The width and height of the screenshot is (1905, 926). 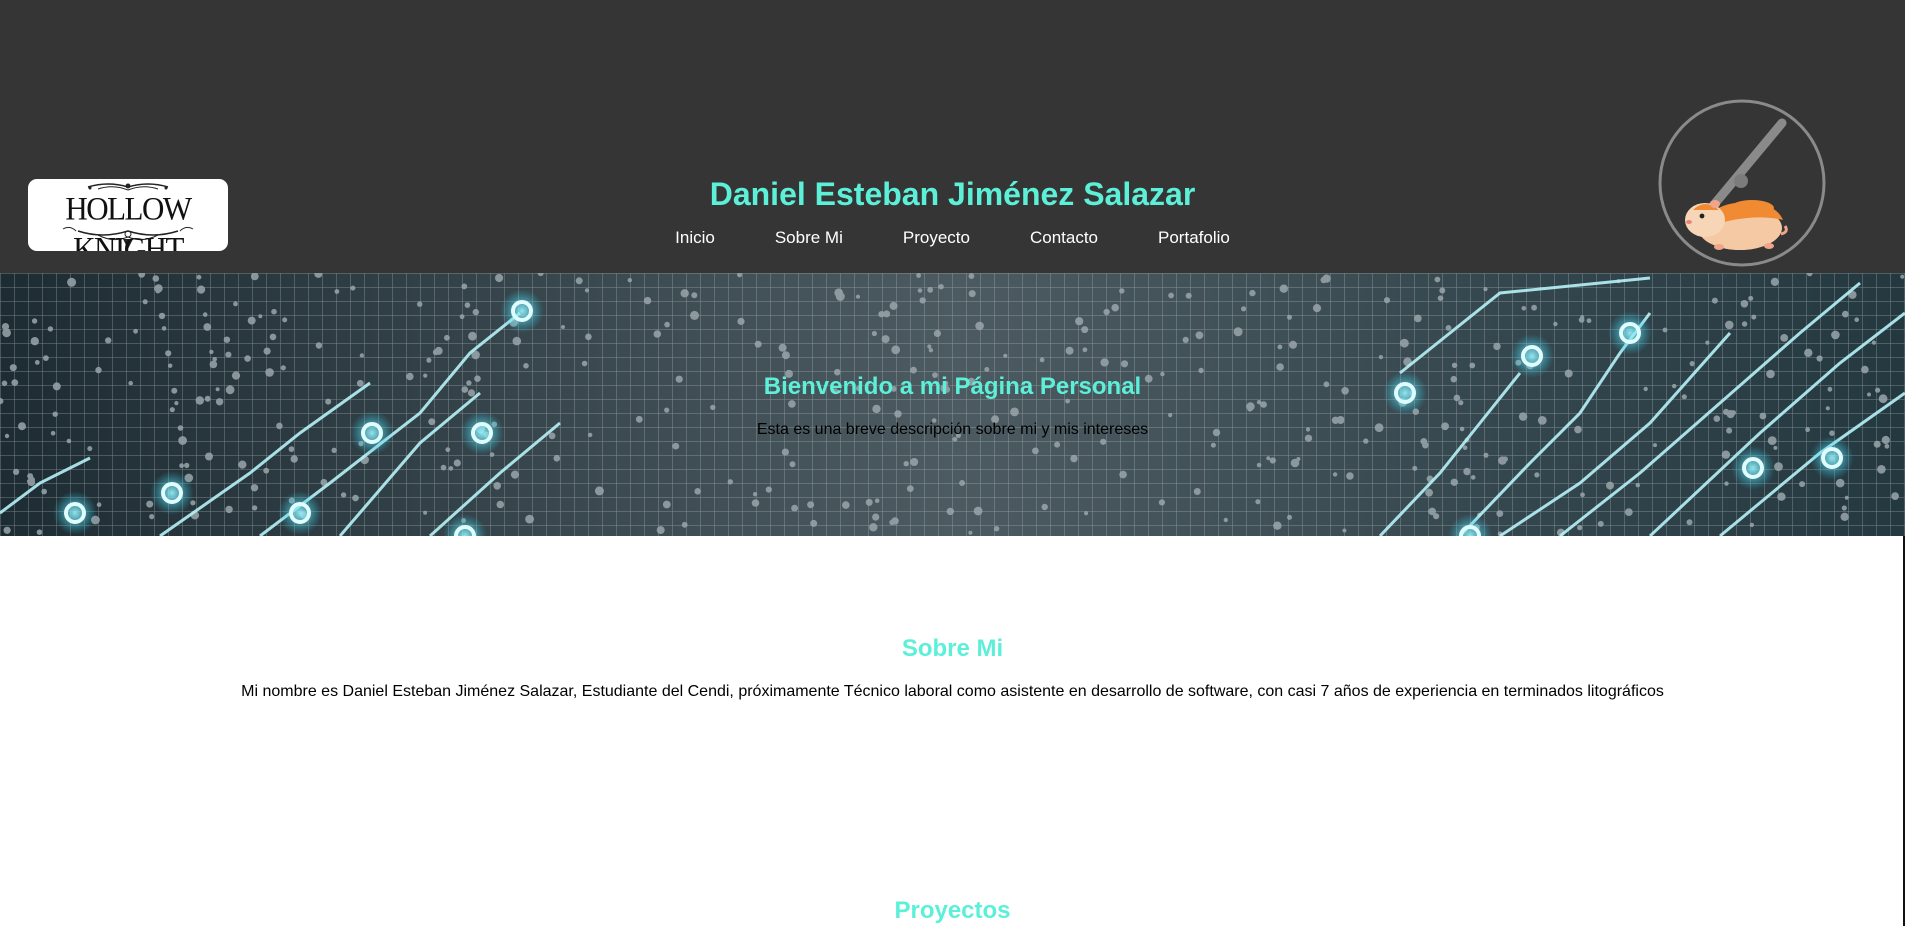 I want to click on nav-link-inicio: Inicio, so click(x=695, y=238).